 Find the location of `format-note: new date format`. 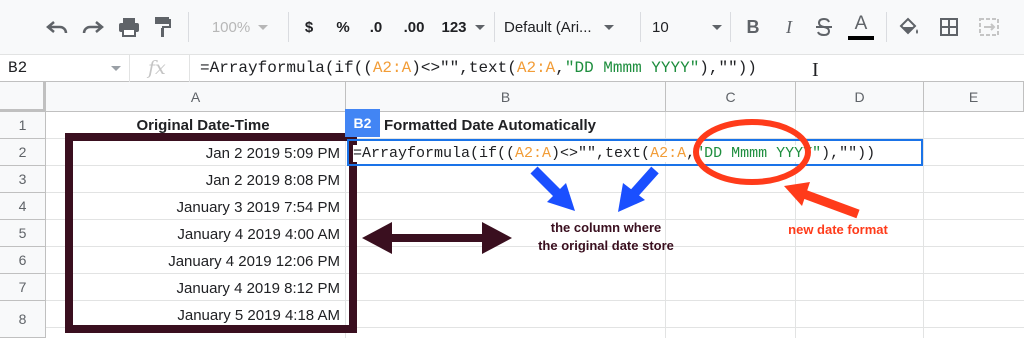

format-note: new date format is located at coordinates (838, 229).